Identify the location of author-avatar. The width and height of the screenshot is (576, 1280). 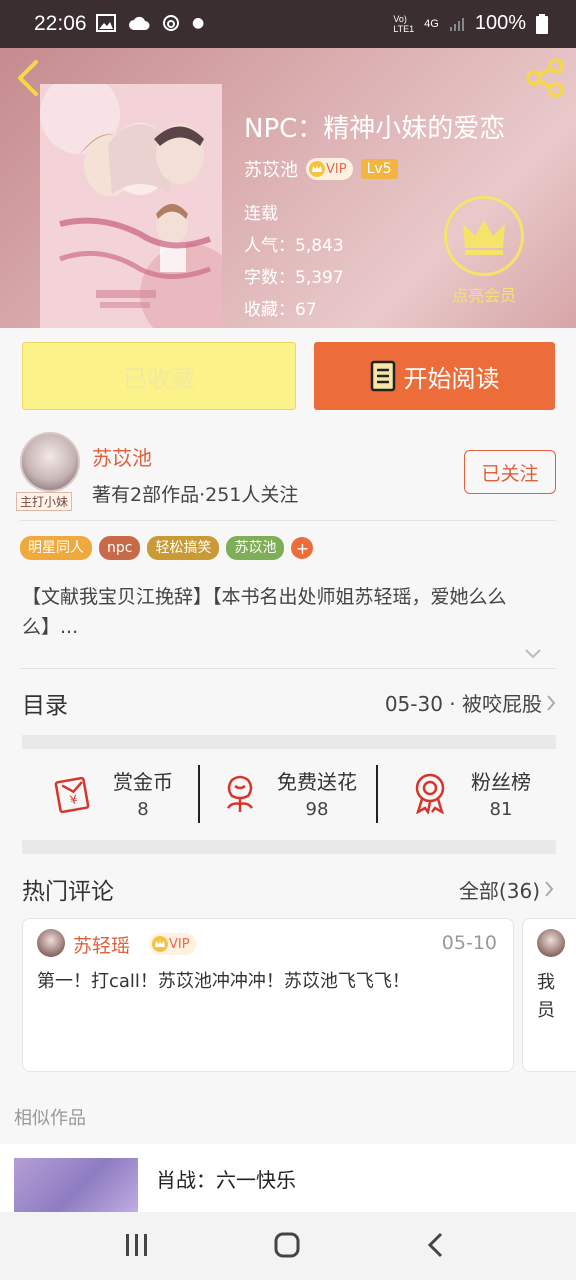
(50, 462).